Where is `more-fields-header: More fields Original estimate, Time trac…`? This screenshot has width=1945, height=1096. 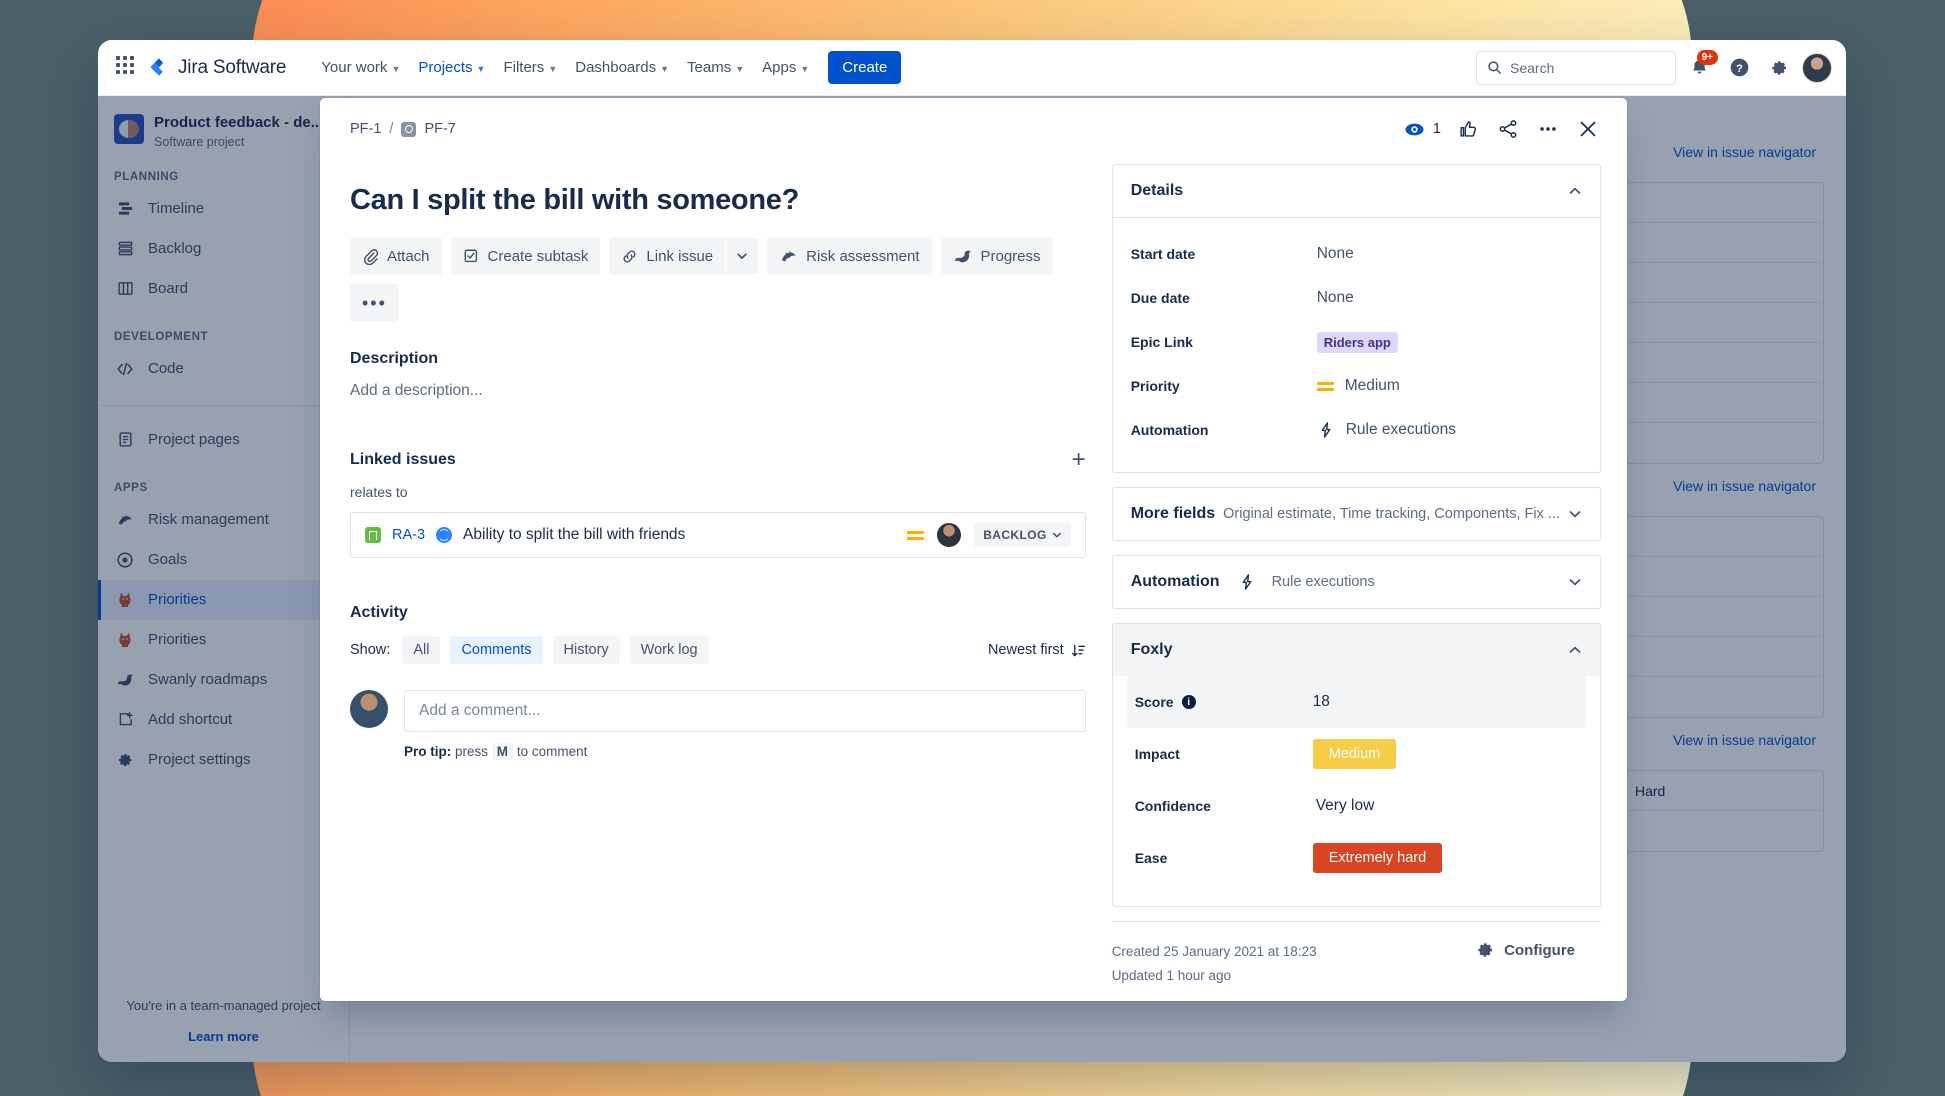
more-fields-header: More fields Original estimate, Time trac… is located at coordinates (1356, 514).